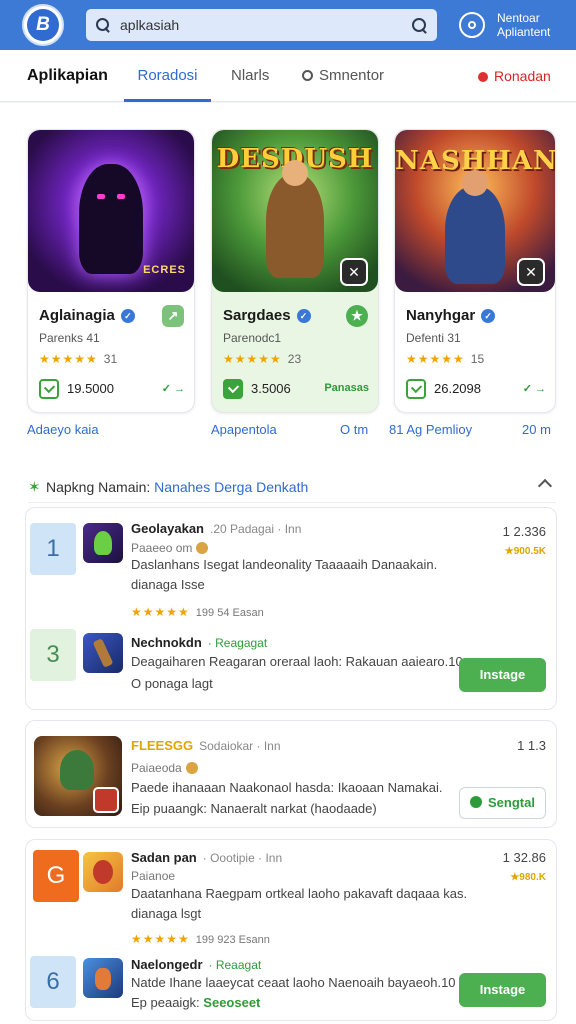  I want to click on developer-name: Parenks 41, so click(69, 338).